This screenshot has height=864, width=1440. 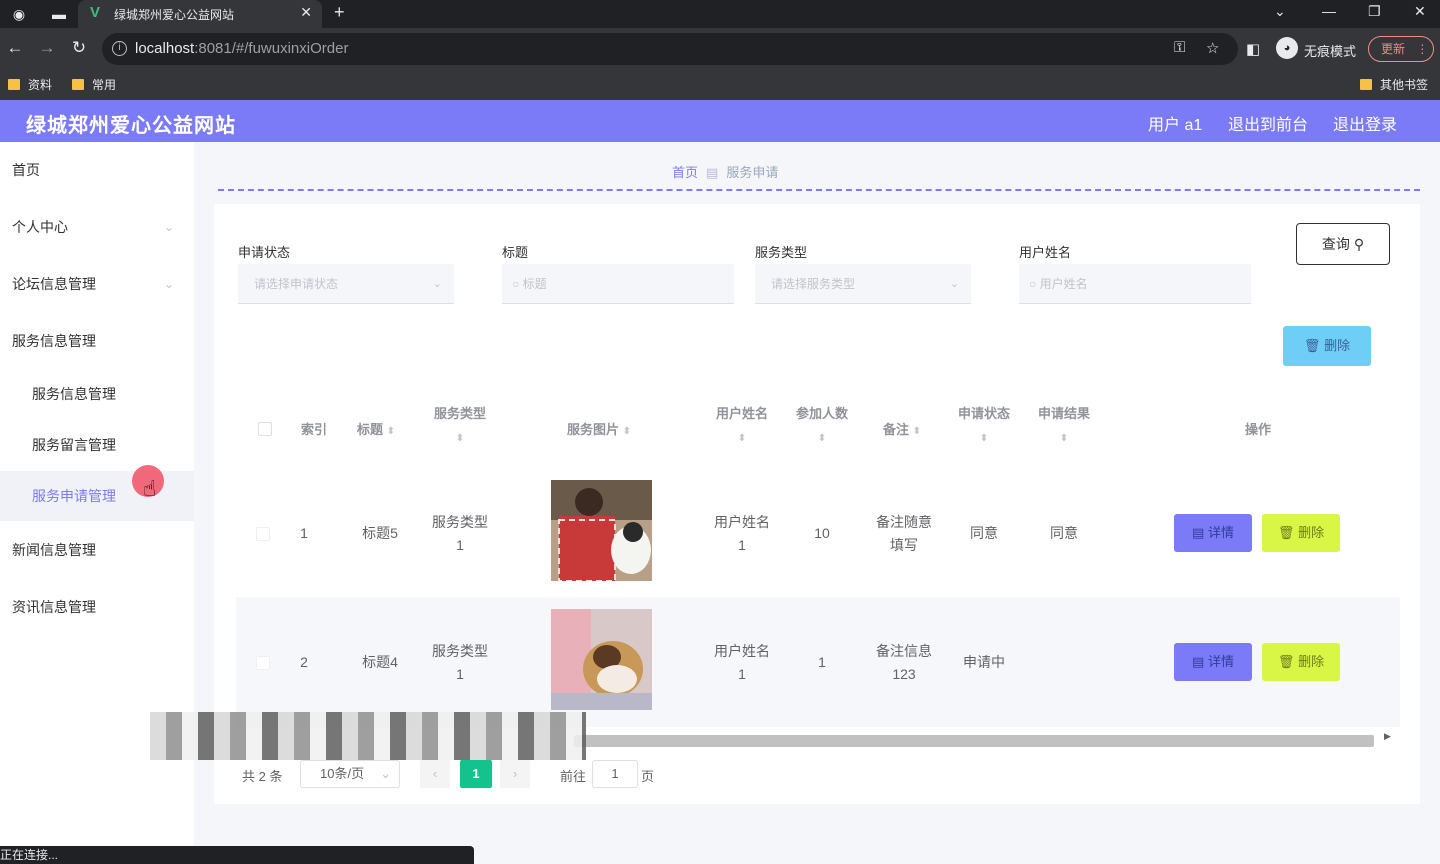 I want to click on horizontal-scrollbar, so click(x=974, y=741).